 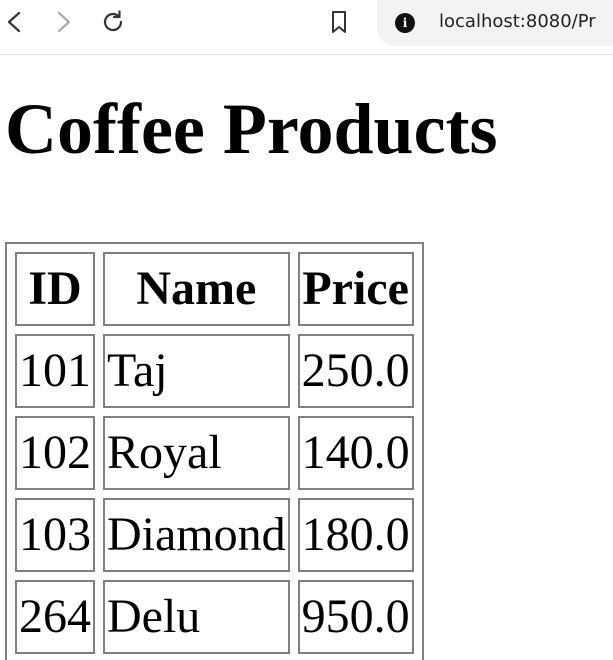 I want to click on back-arrow-icon, so click(x=14, y=22).